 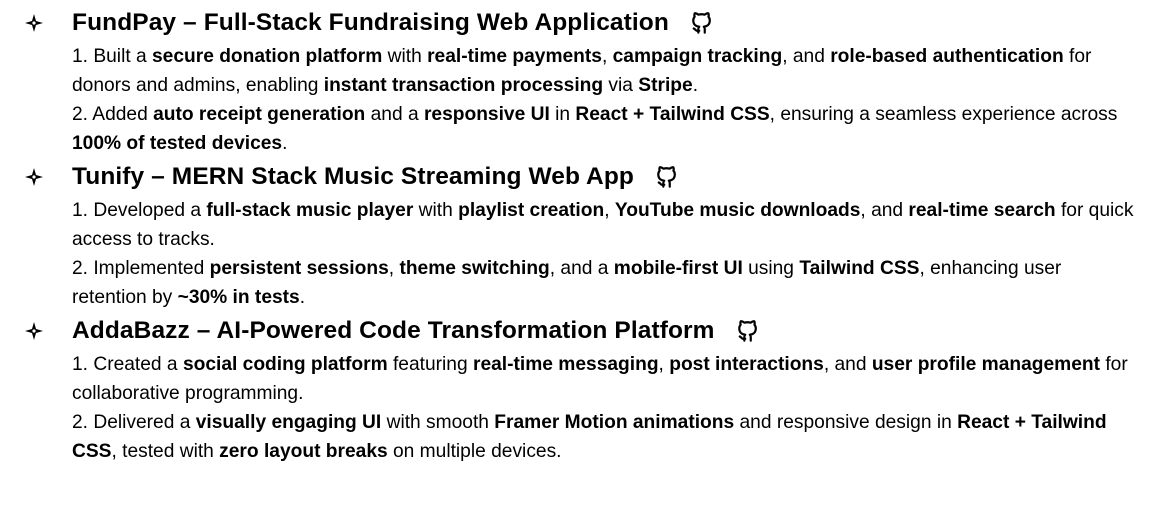 What do you see at coordinates (177, 143) in the screenshot?
I see `bold-text: 100% of tested devices` at bounding box center [177, 143].